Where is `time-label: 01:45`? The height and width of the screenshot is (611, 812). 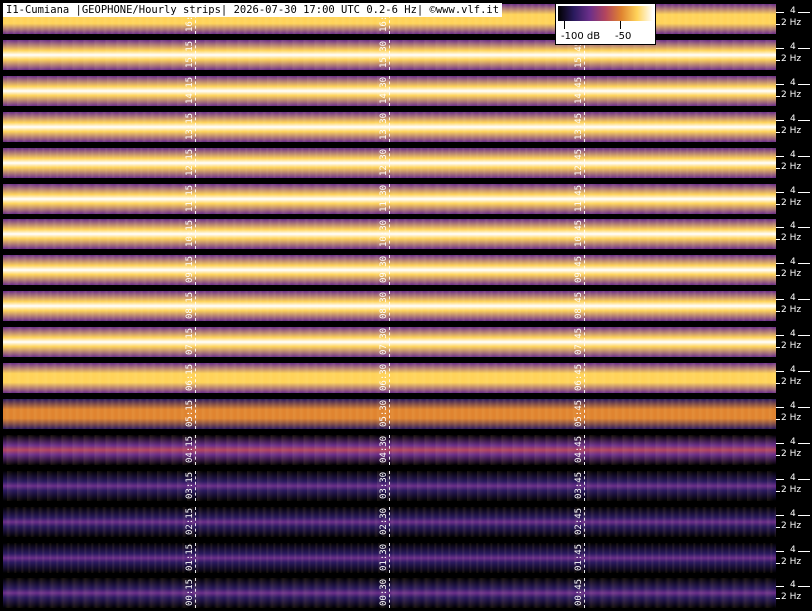 time-label: 01:45 is located at coordinates (579, 557).